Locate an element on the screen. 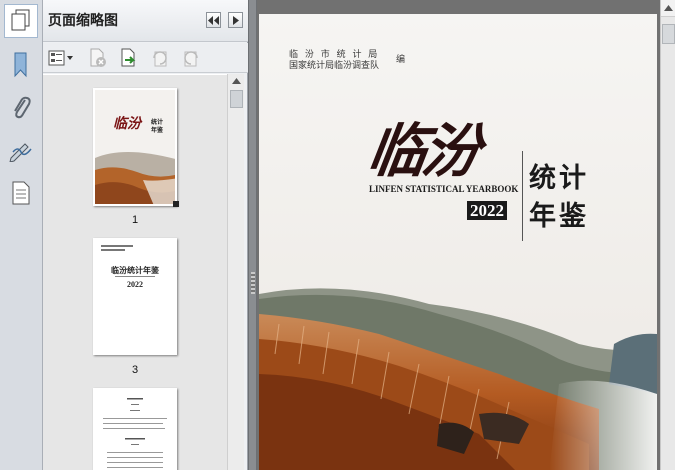 This screenshot has width=675, height=470. year-badge: 2022 is located at coordinates (487, 210).